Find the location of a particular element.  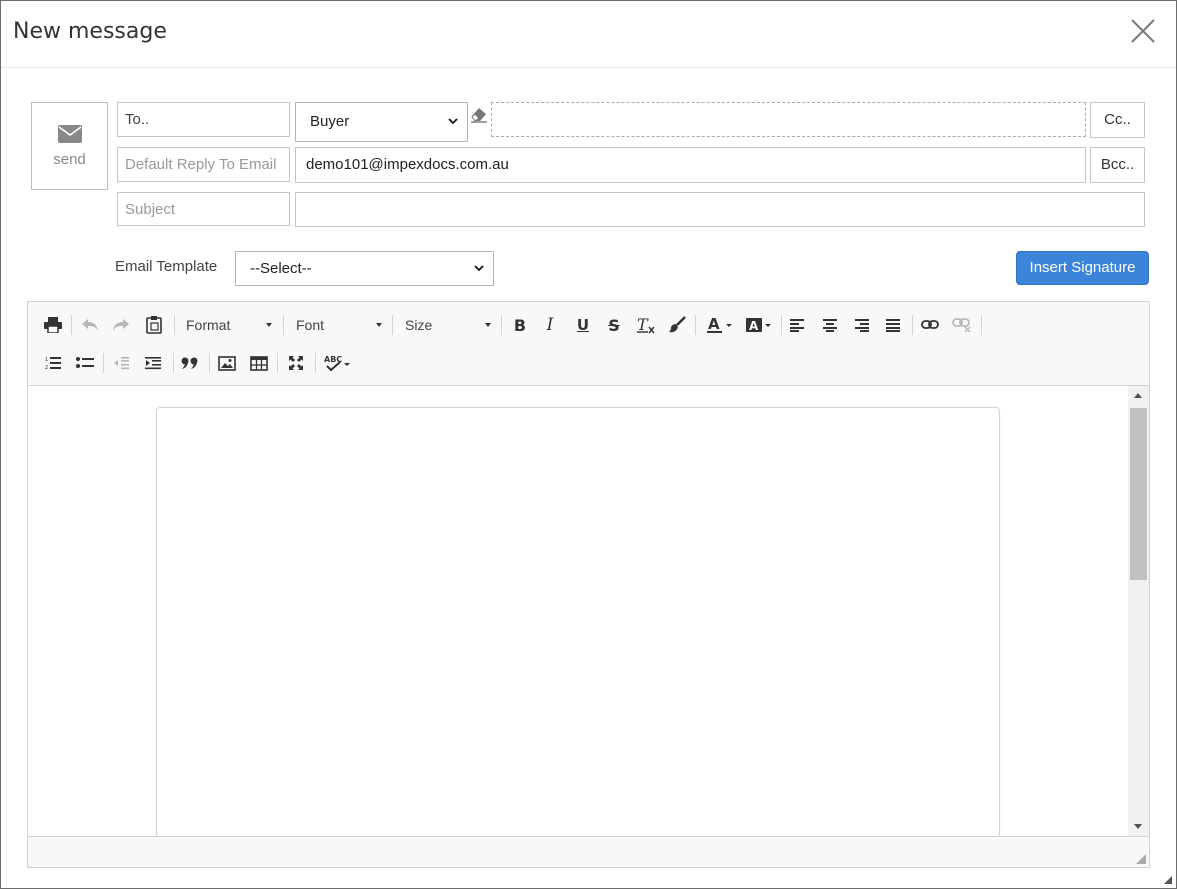

underline-icon: U is located at coordinates (583, 325).